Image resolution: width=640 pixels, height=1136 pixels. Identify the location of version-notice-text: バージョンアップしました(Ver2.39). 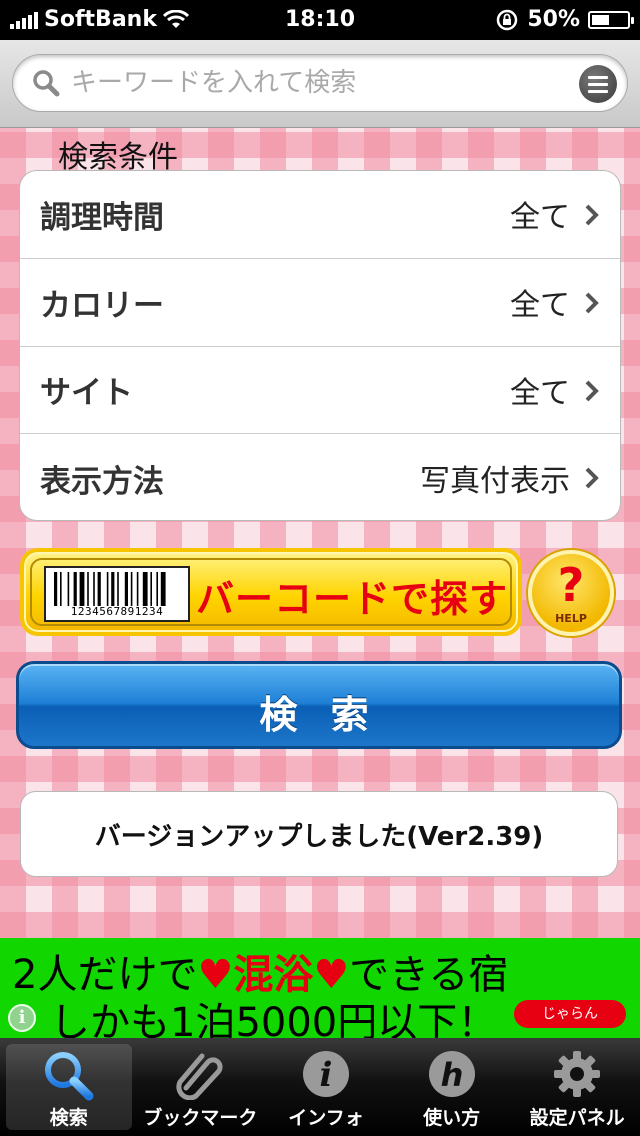
(319, 836).